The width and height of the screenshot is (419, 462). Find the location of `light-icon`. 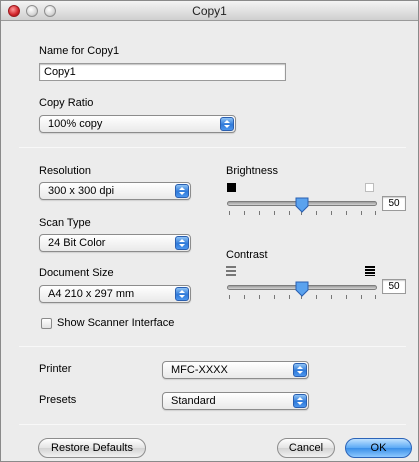

light-icon is located at coordinates (369, 187).